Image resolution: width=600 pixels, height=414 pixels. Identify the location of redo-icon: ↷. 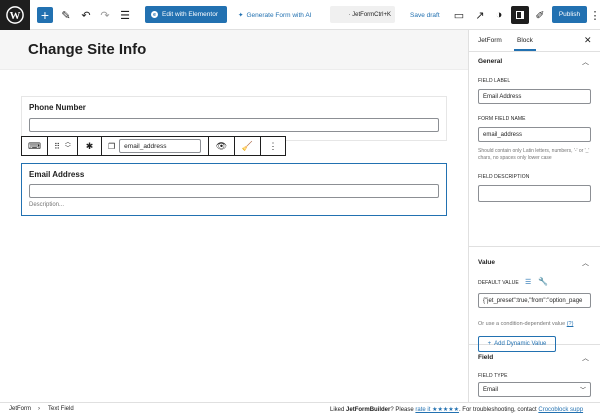
(105, 15).